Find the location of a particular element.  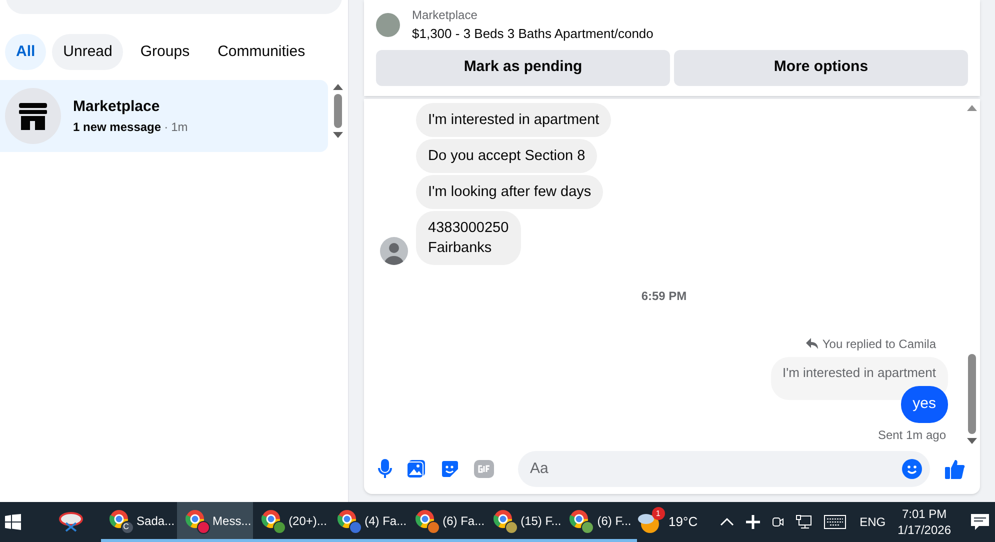

quoted-message: I'm interested in apartment is located at coordinates (859, 378).